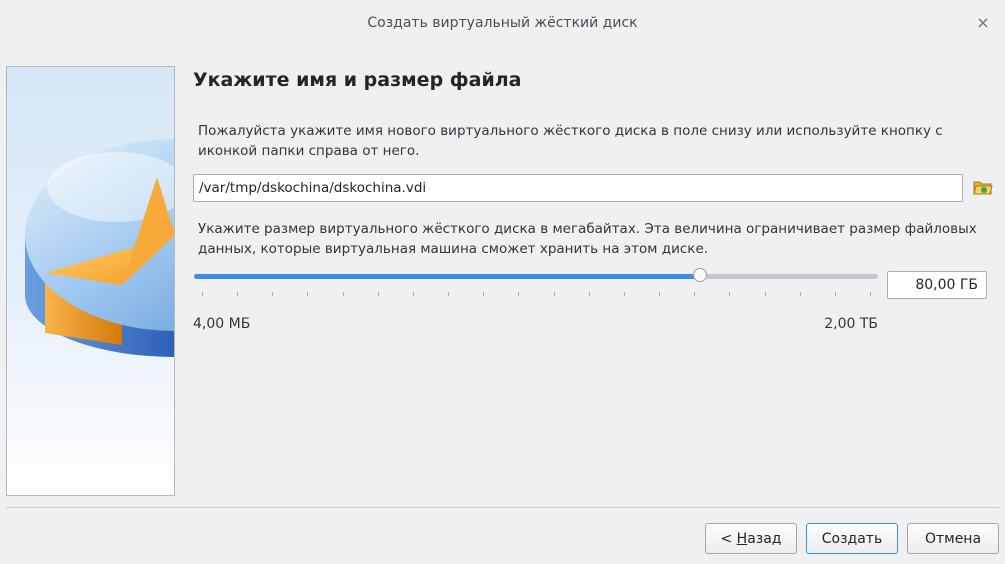 The image size is (1005, 564). Describe the element at coordinates (578, 188) in the screenshot. I see `file-path-input` at that location.